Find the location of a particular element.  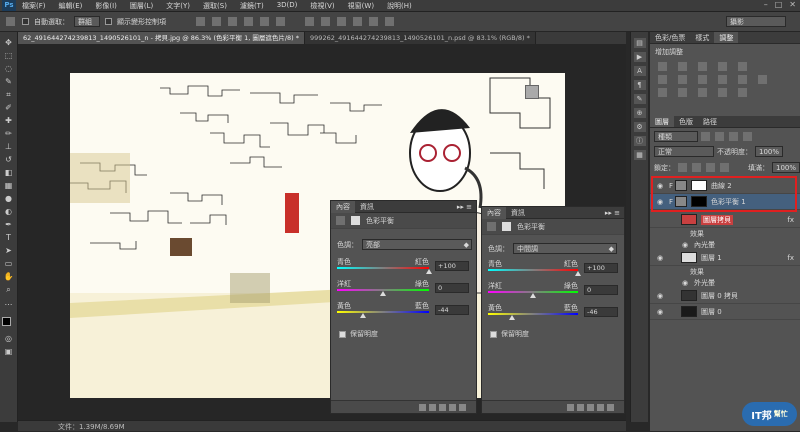

clone-source-icon: ⊕ is located at coordinates (639, 113).